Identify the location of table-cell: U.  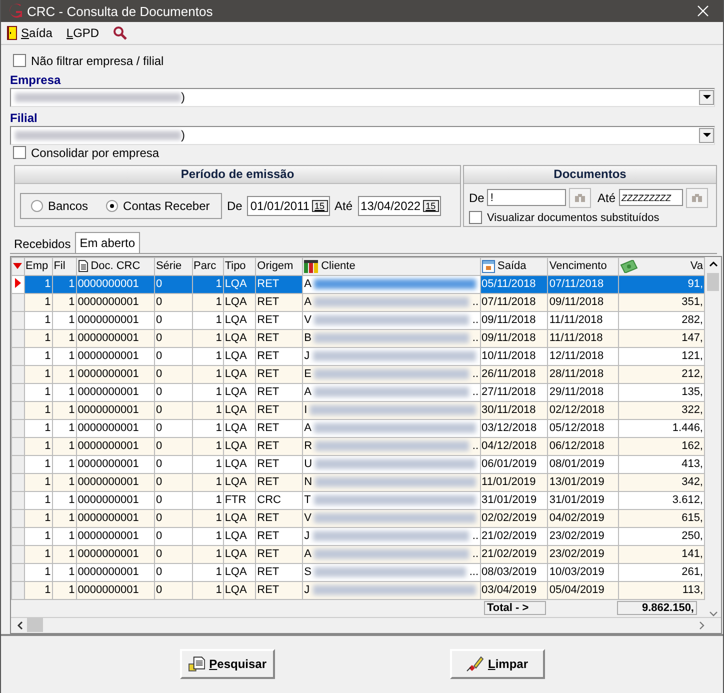
(308, 464).